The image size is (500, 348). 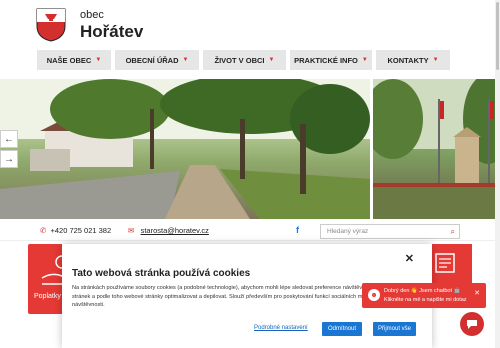 What do you see at coordinates (497, 36) in the screenshot?
I see `scrollbar-thumb` at bounding box center [497, 36].